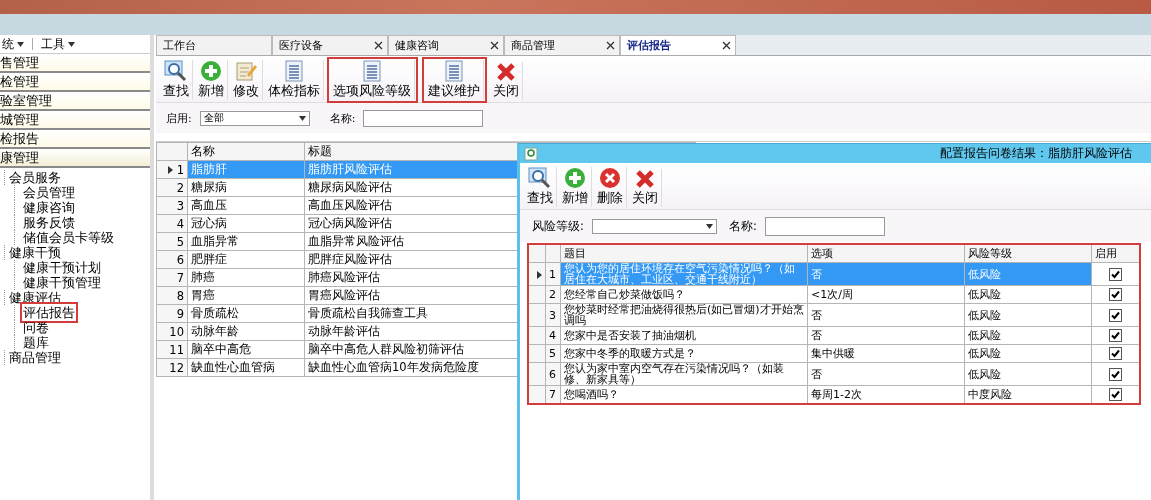  What do you see at coordinates (678, 45) in the screenshot?
I see `tab: 评估报告` at bounding box center [678, 45].